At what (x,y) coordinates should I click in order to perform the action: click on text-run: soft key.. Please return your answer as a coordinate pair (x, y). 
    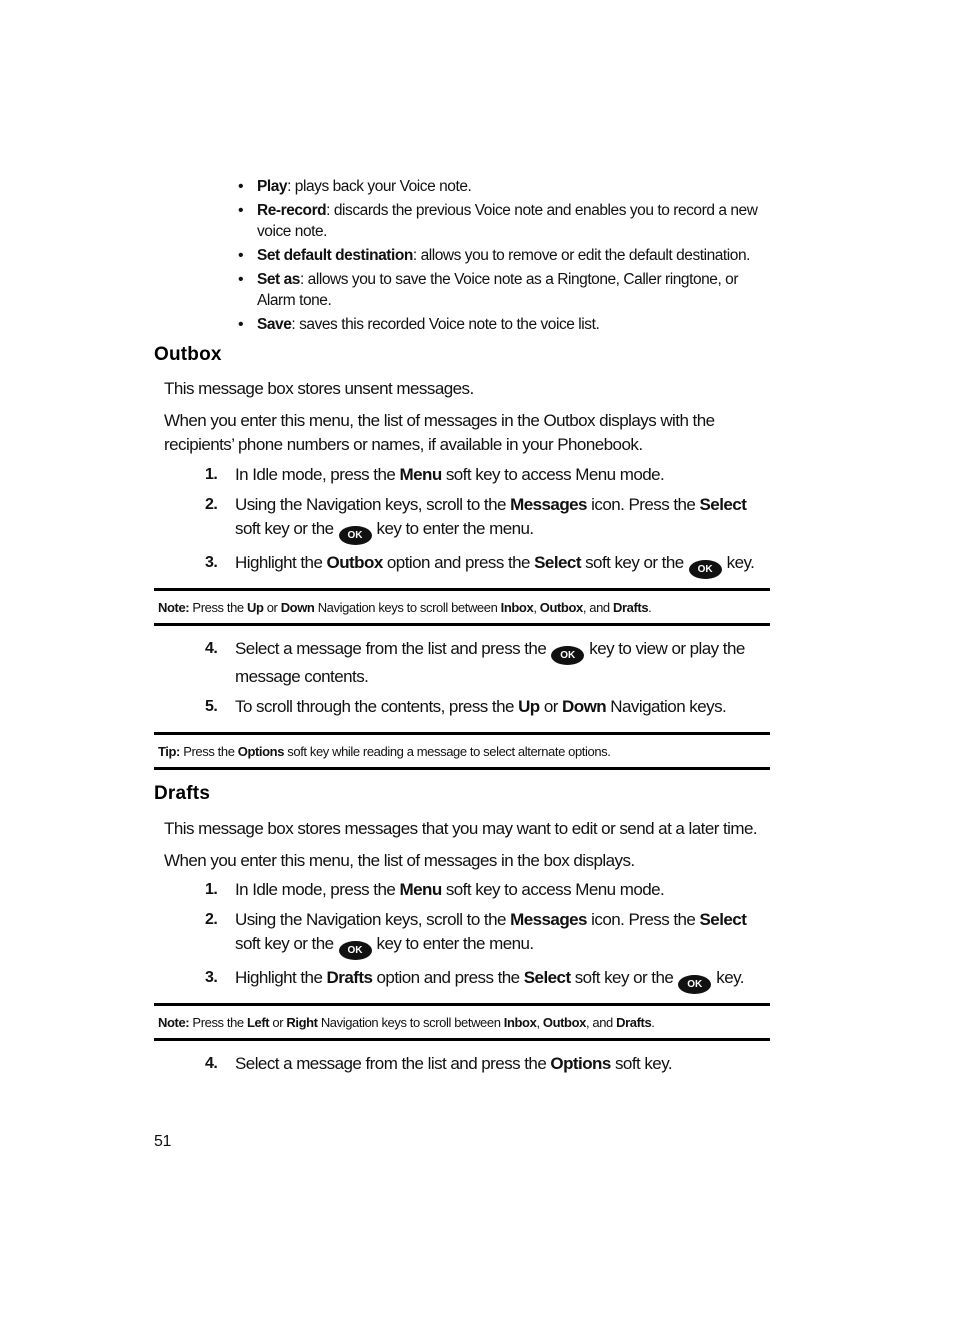
    Looking at the image, I should click on (641, 1063).